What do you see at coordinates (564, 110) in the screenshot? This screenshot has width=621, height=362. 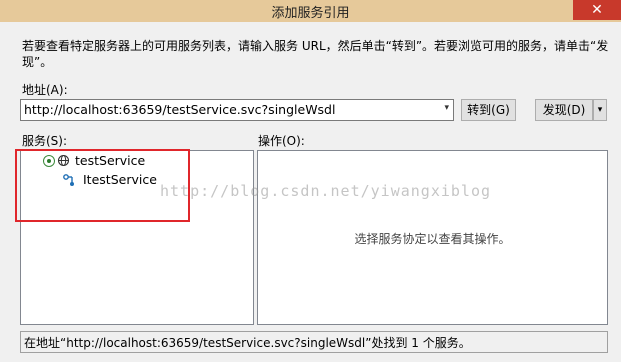 I see `discover-button: 发现(D)` at bounding box center [564, 110].